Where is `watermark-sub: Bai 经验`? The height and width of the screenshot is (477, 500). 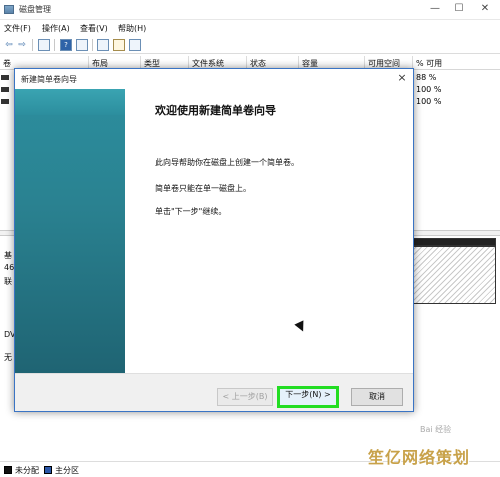
watermark-sub: Bai 经验 is located at coordinates (436, 429).